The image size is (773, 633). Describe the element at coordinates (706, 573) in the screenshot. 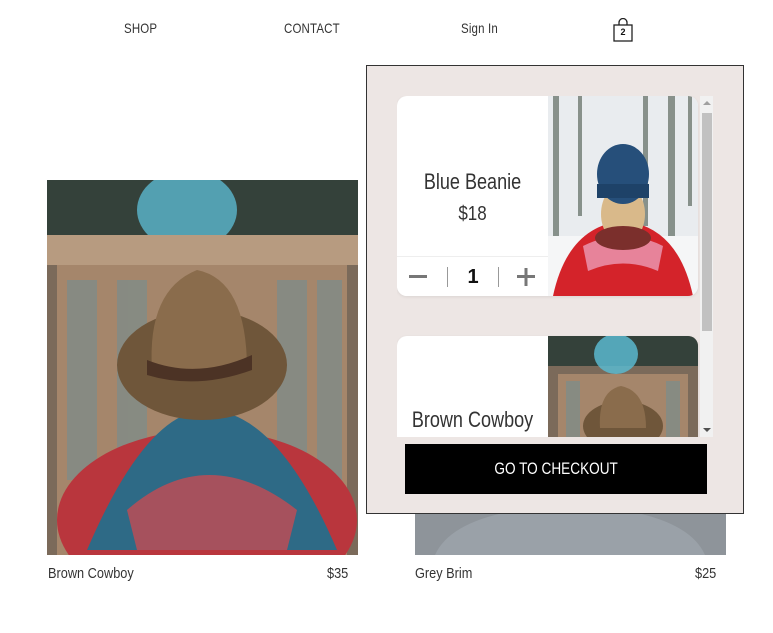

I see `product-price: $25` at that location.